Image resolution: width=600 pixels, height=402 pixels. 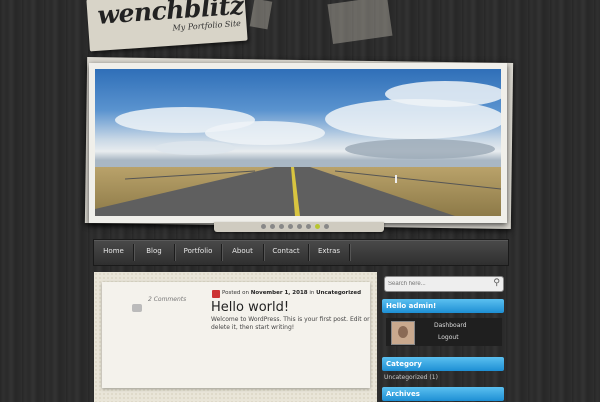 I want to click on calendar-icon, so click(x=216, y=294).